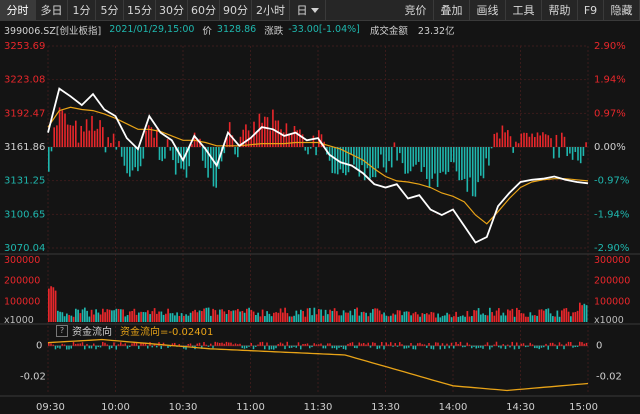  I want to click on tab-day-dropdown: 日, so click(308, 10).